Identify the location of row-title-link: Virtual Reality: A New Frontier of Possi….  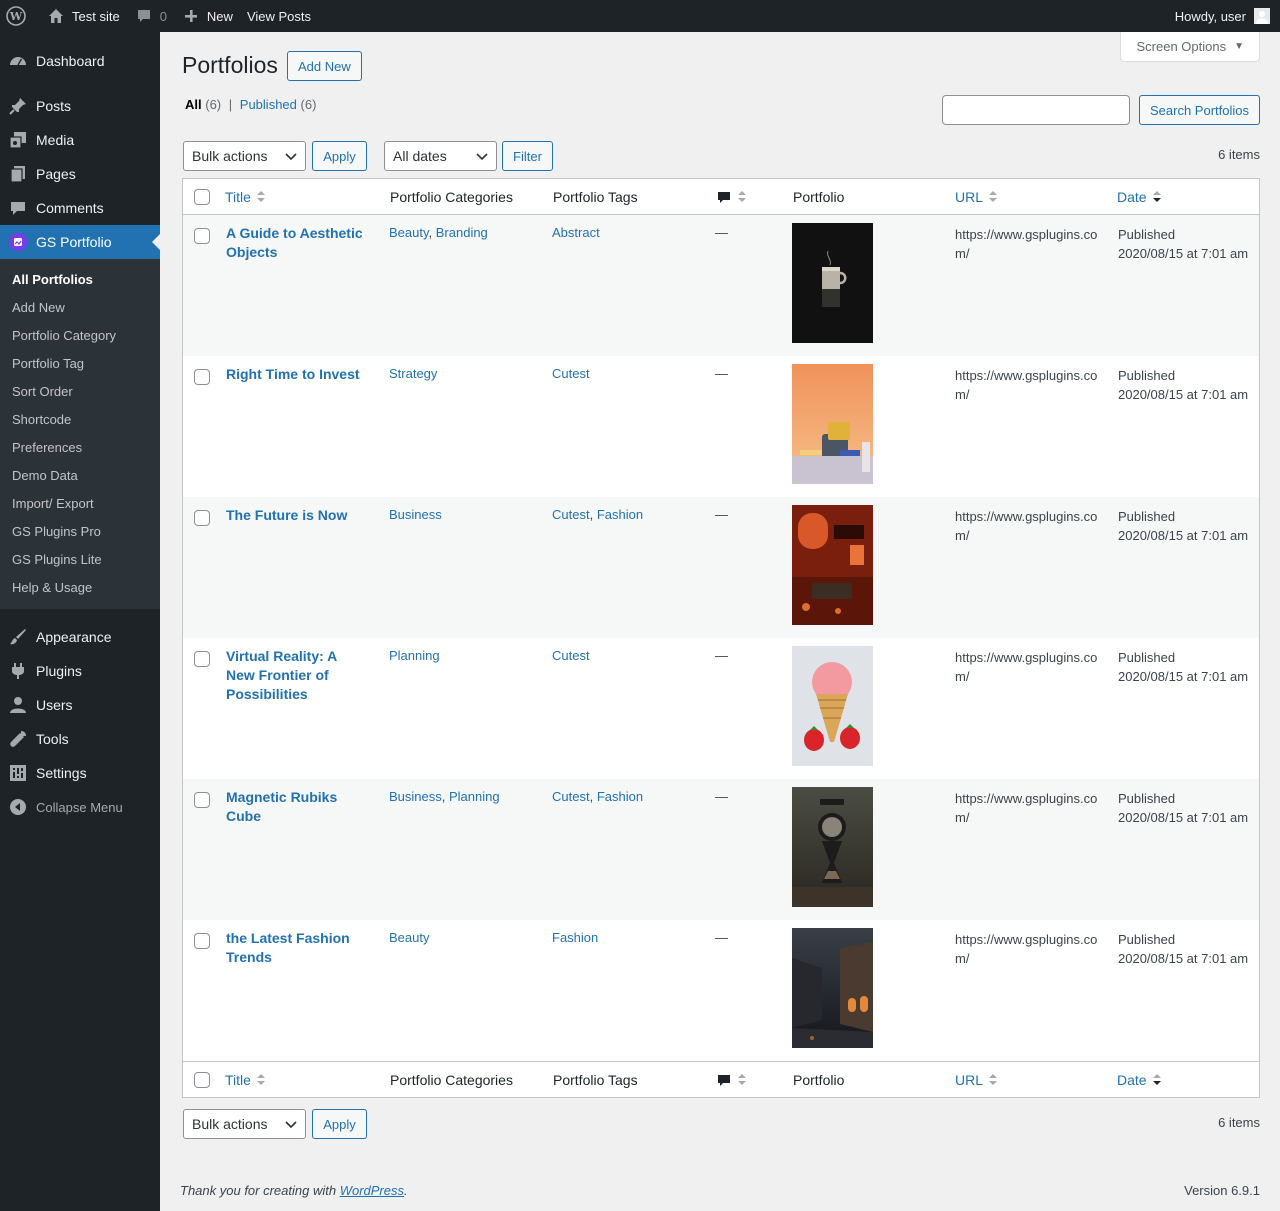
(296, 675).